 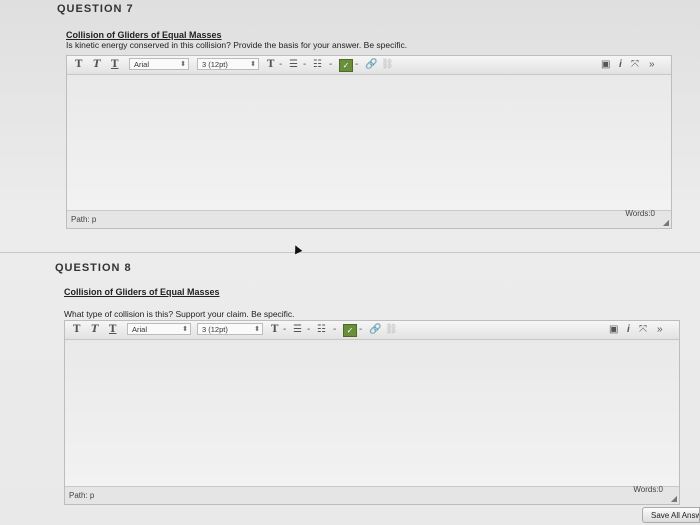 What do you see at coordinates (95, 9) in the screenshot?
I see `question-7-heading: QUESTION 7` at bounding box center [95, 9].